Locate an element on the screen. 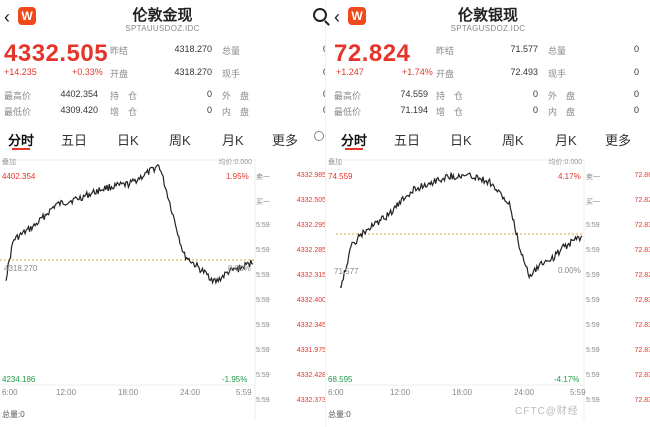 Image resolution: width=650 pixels, height=427 pixels. order-book-price: 4332.505 is located at coordinates (310, 200).